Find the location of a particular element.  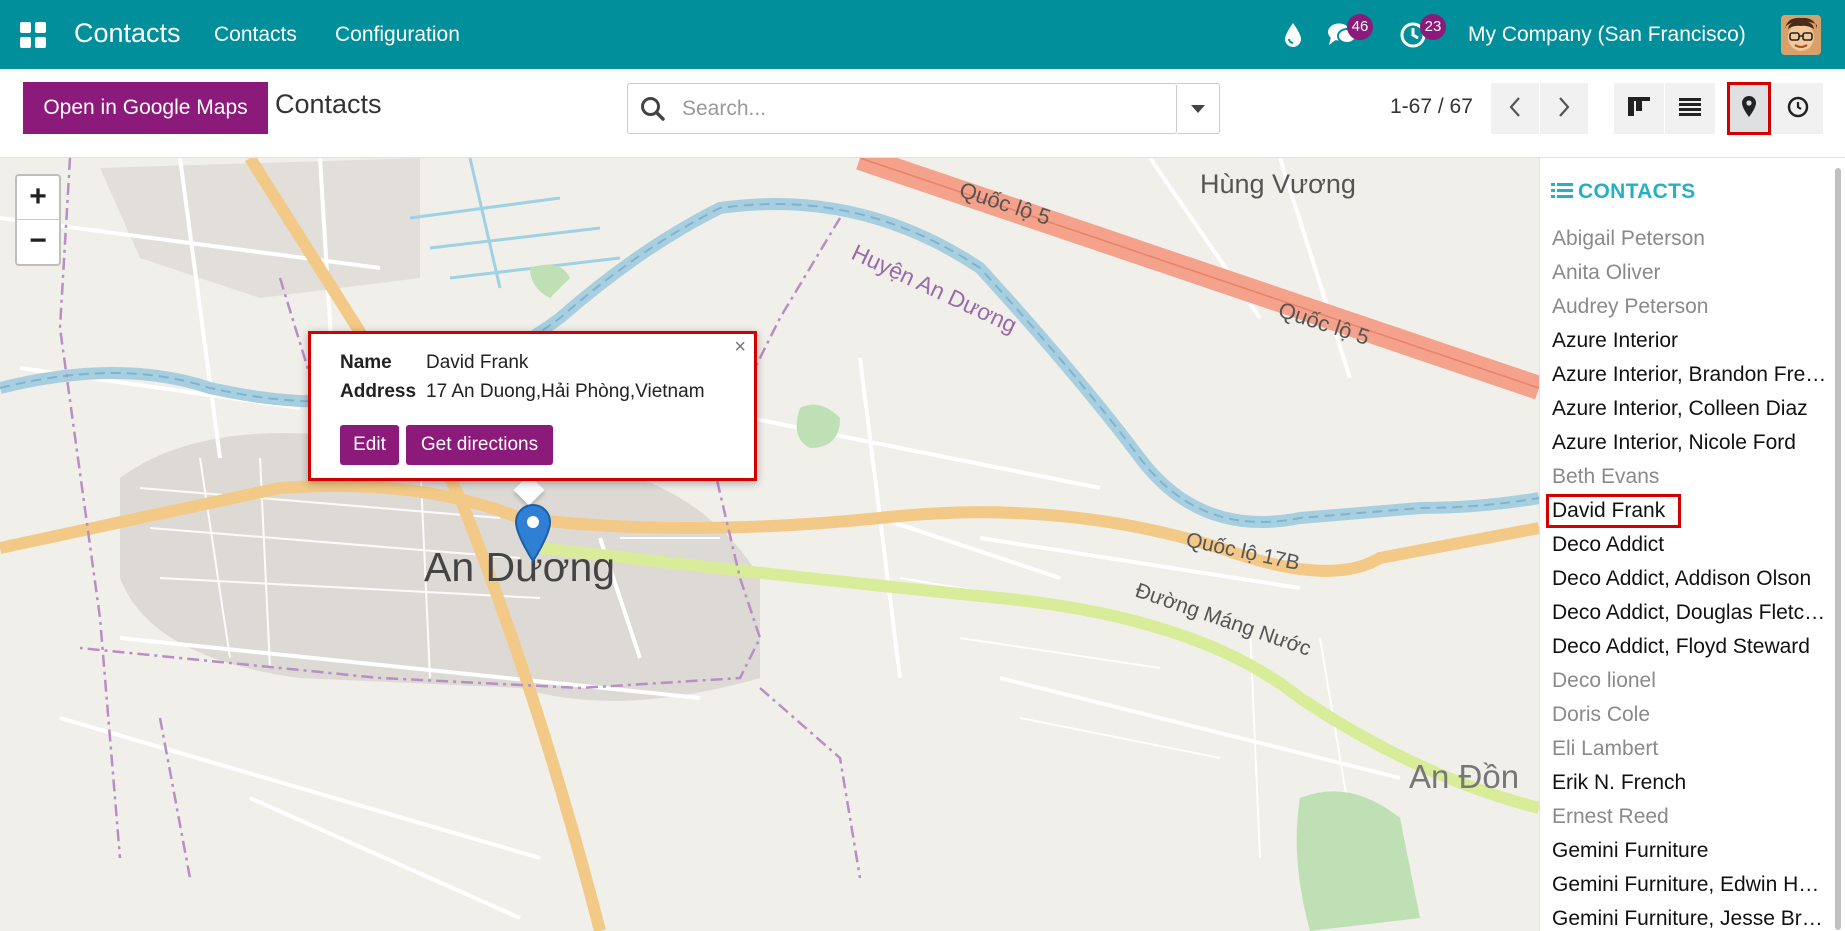

get-directions-button: Get directions is located at coordinates (479, 445).